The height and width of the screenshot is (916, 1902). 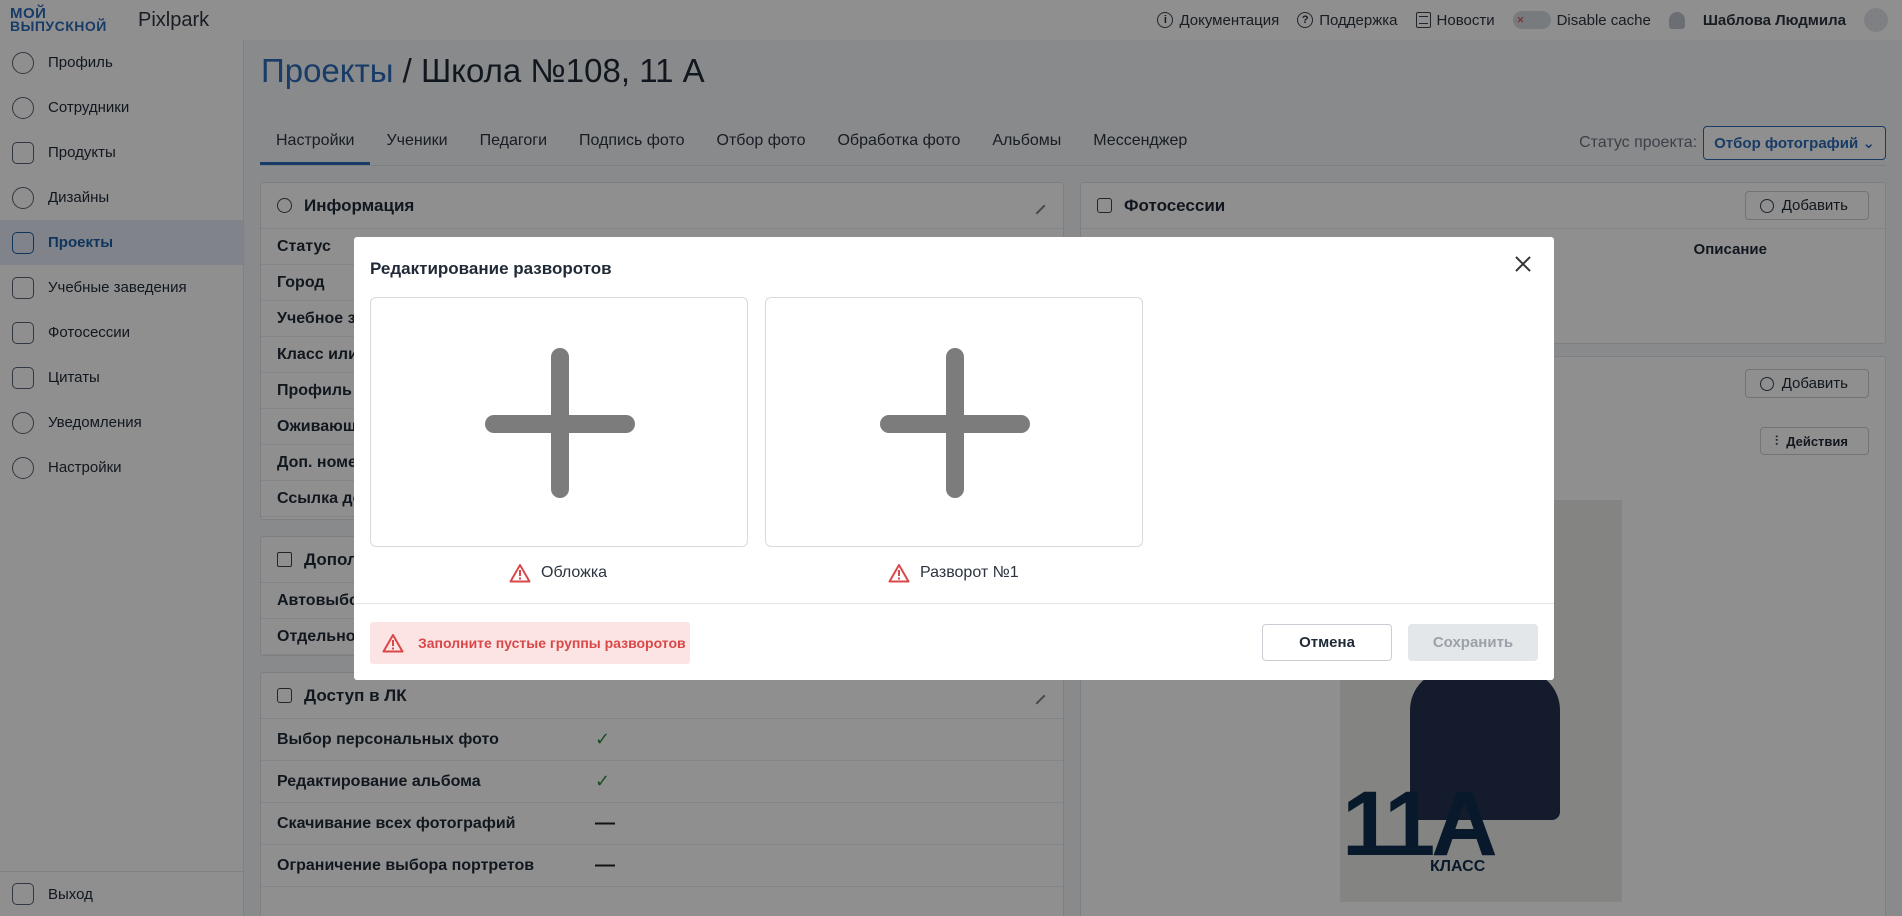 What do you see at coordinates (491, 268) in the screenshot?
I see `modal-title: Редактирование разворотов` at bounding box center [491, 268].